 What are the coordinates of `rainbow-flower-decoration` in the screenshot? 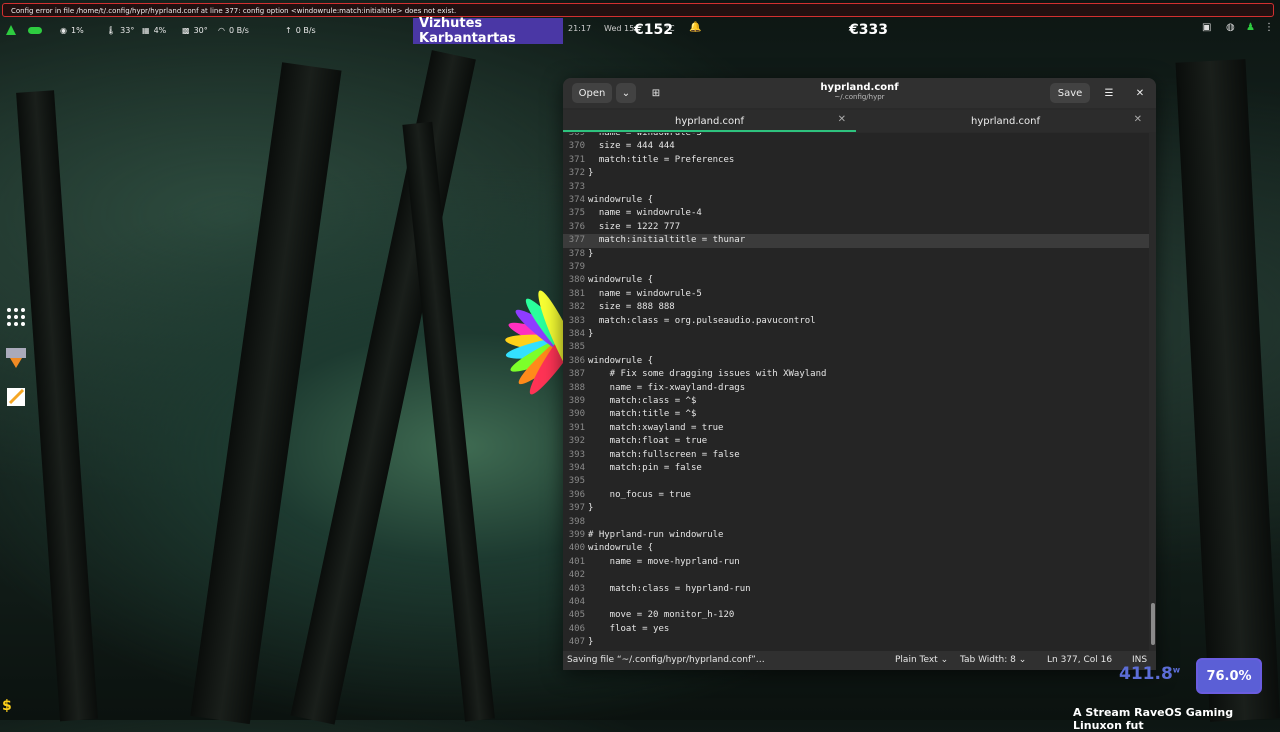 It's located at (537, 345).